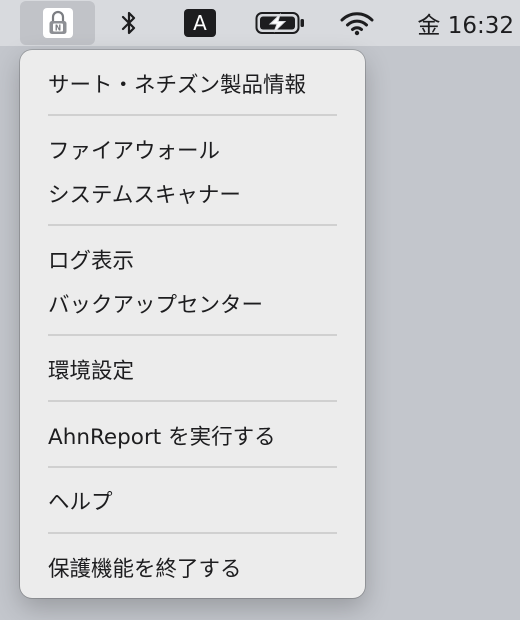 The image size is (520, 620). I want to click on input-source-letter: A, so click(200, 23).